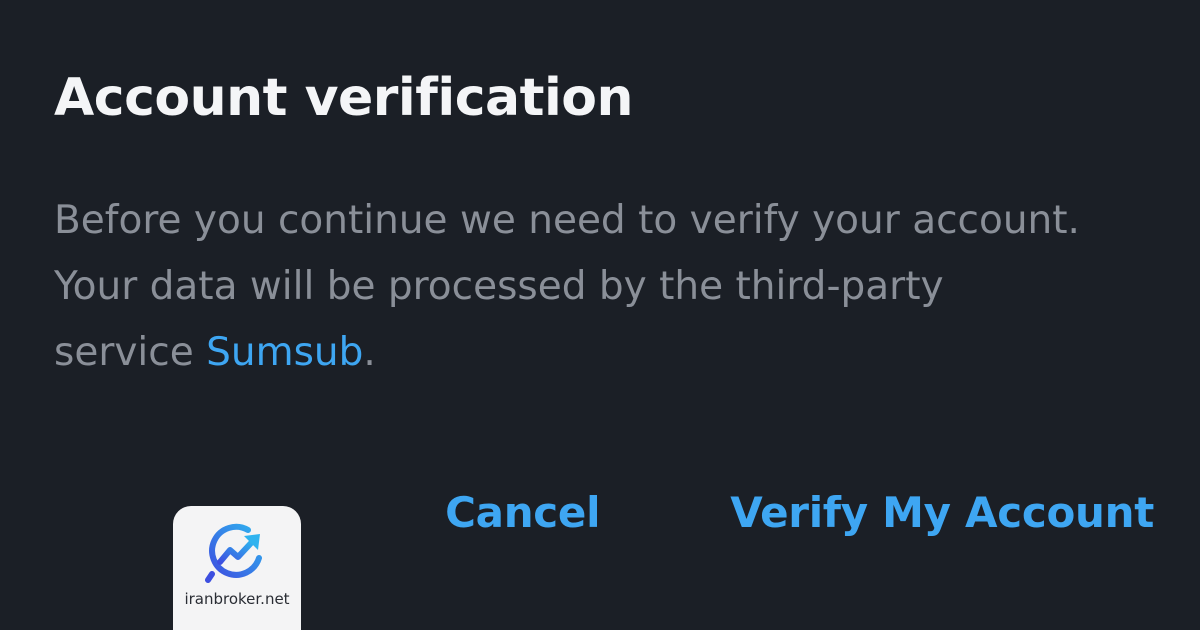 This screenshot has width=1200, height=630. I want to click on sumsub-link: Sumsub, so click(284, 352).